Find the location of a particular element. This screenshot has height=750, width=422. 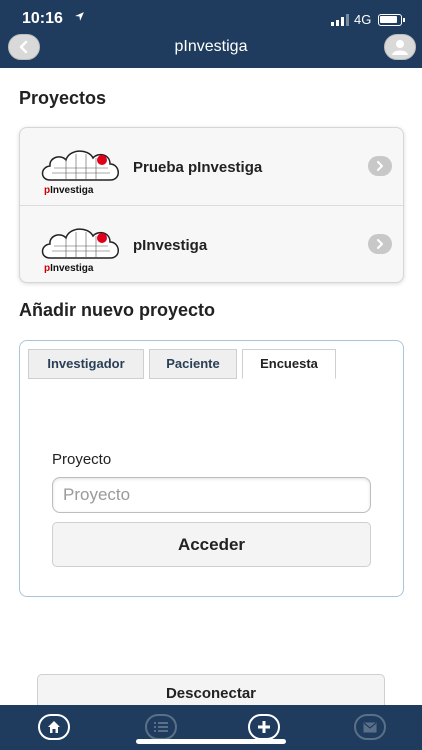

home-icon is located at coordinates (54, 727).